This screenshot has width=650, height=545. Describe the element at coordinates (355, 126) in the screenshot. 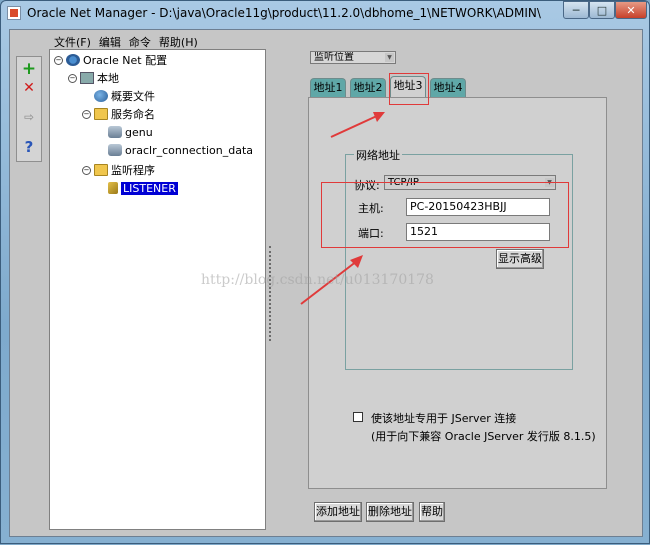

I see `annotation-arrow-line` at that location.